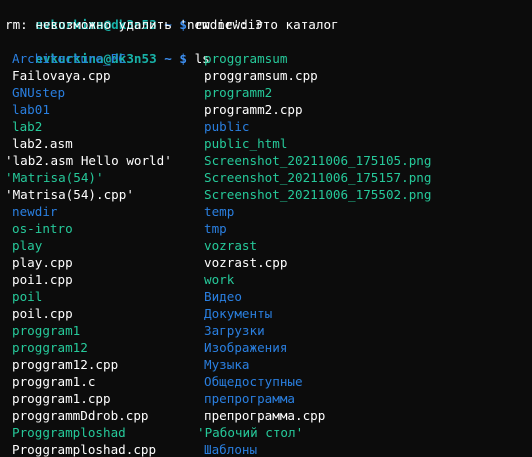 The width and height of the screenshot is (532, 457). Describe the element at coordinates (42, 262) in the screenshot. I see `ls-entry-left: play.cpp` at that location.